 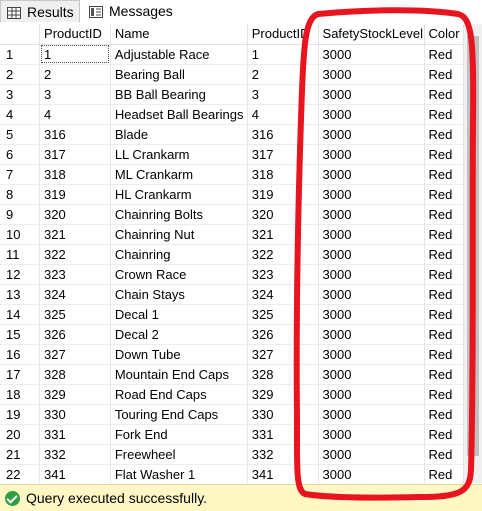 I want to click on table-row: 1 1 Adjustable Race 1 3000 Red, so click(x=241, y=54).